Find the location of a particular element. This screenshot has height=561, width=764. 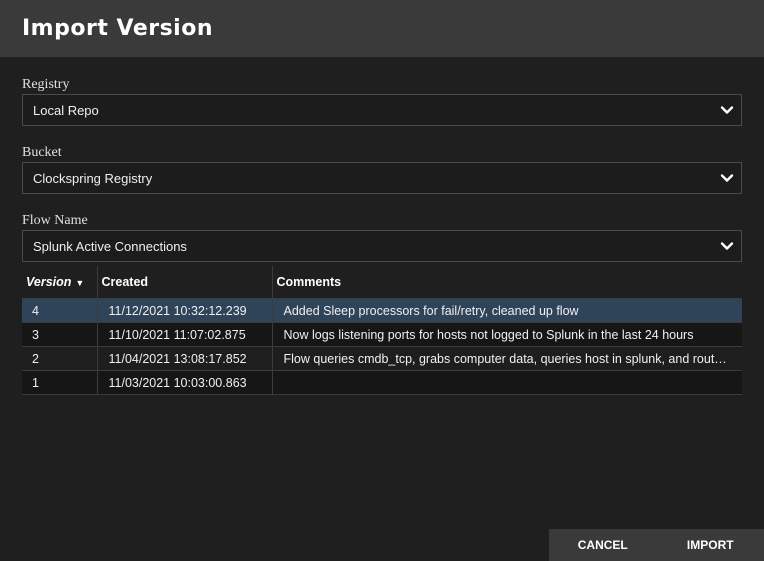

column-header-version-label: Version is located at coordinates (49, 282).